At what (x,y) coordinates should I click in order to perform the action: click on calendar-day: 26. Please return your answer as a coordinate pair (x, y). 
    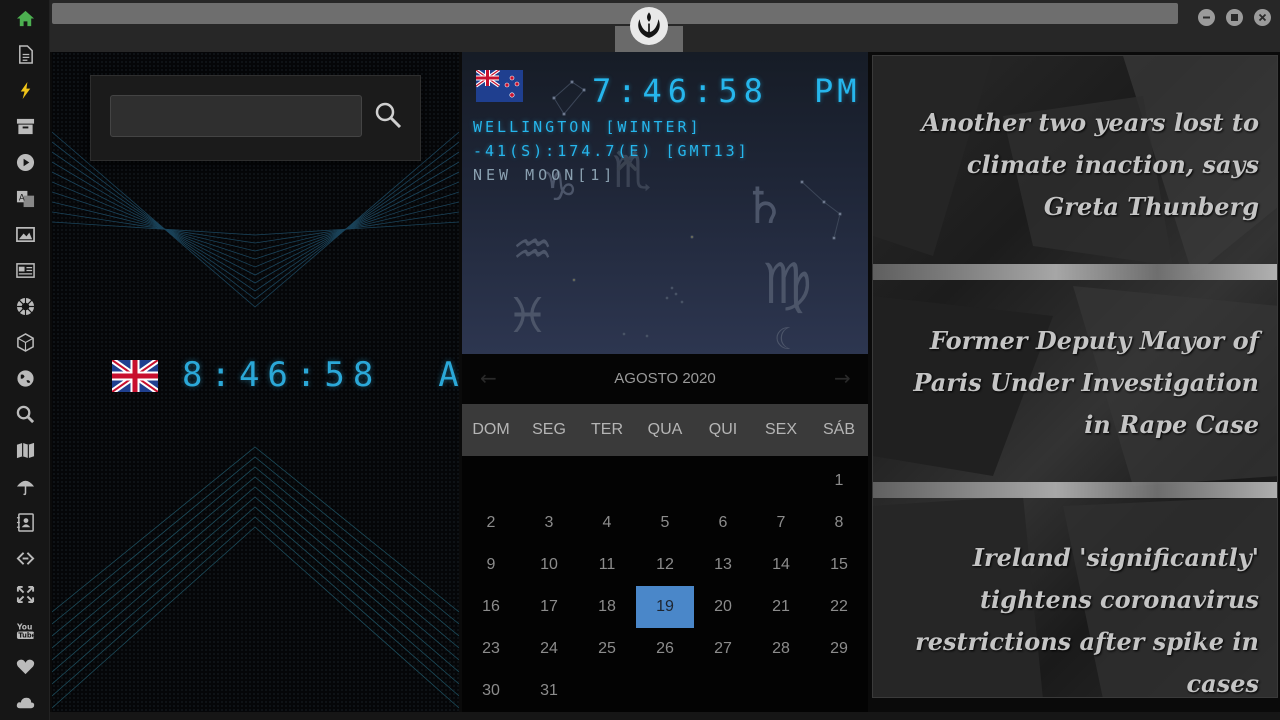
    Looking at the image, I should click on (665, 649).